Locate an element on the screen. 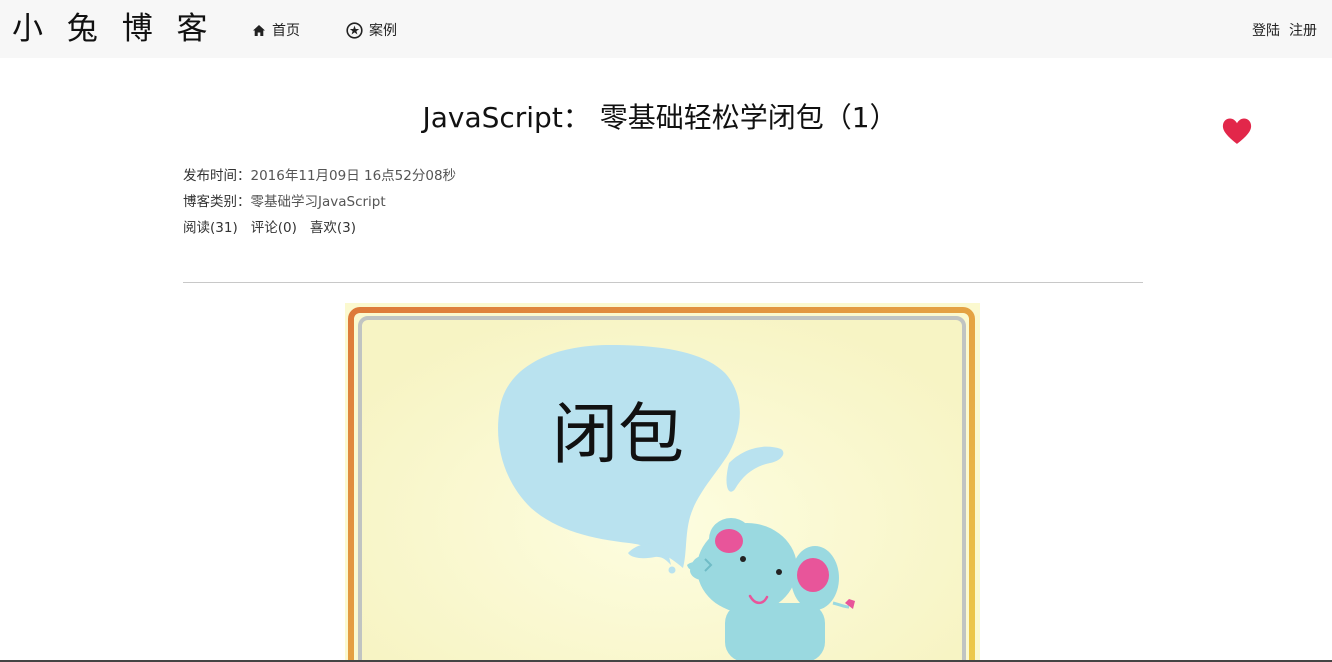  publish-time-value: 2016年11月09日 16点52分08秒 is located at coordinates (353, 176).